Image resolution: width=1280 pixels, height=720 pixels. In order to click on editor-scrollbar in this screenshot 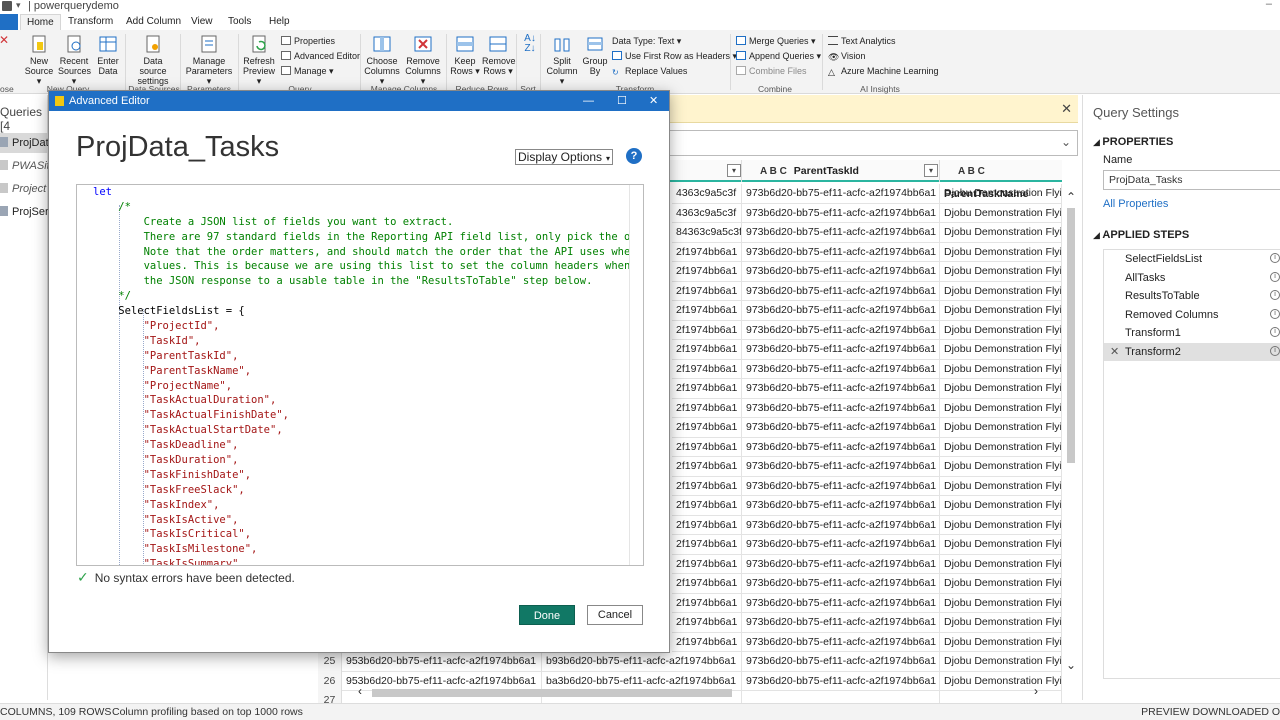, I will do `click(636, 375)`.